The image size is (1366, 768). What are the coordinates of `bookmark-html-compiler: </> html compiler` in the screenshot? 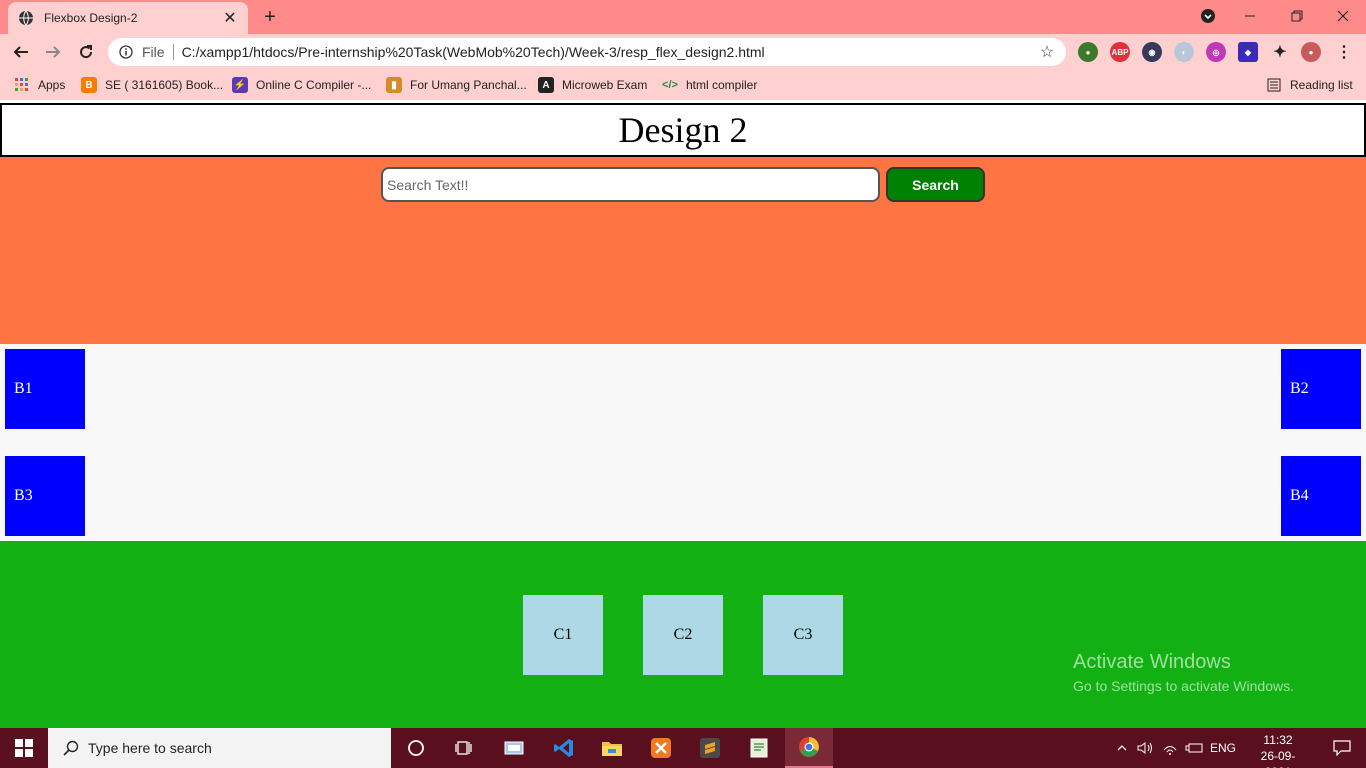 It's located at (709, 85).